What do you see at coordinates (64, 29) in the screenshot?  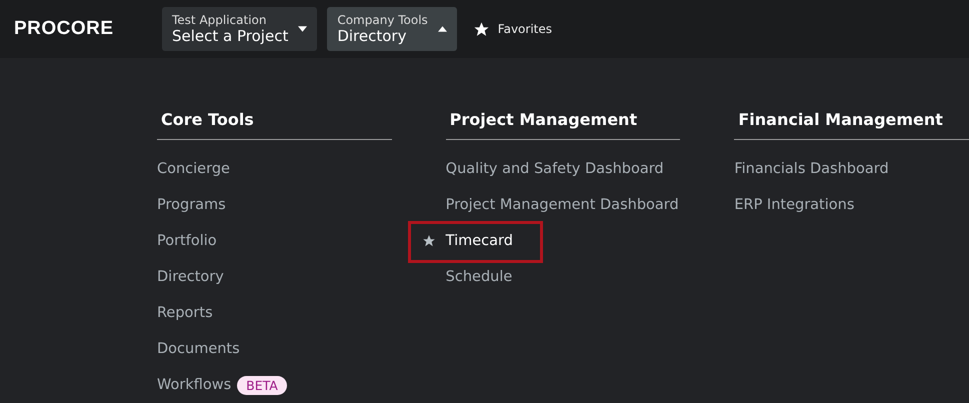 I see `procore-logo: PROCORE` at bounding box center [64, 29].